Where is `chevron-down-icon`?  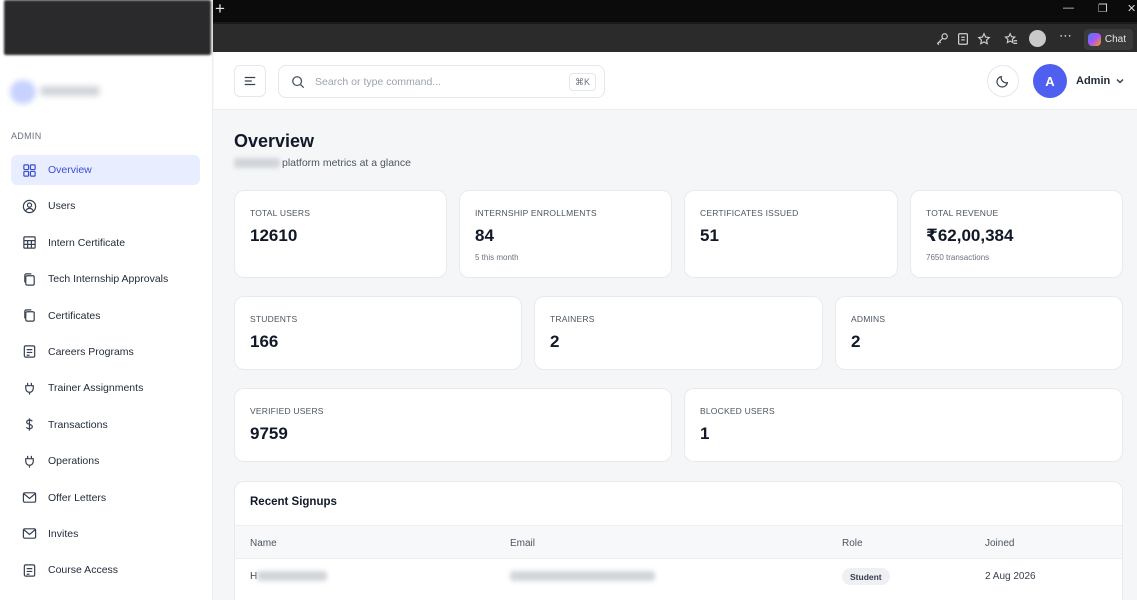 chevron-down-icon is located at coordinates (1120, 81).